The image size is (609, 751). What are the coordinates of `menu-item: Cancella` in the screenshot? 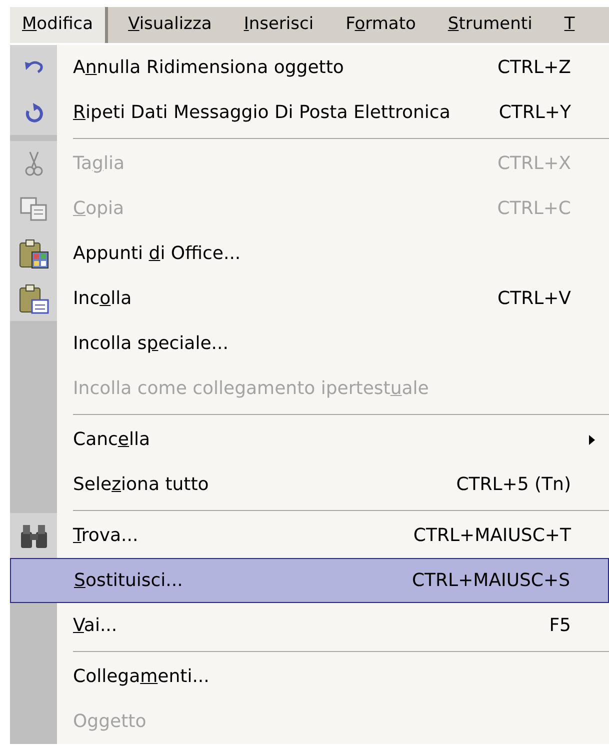 It's located at (309, 439).